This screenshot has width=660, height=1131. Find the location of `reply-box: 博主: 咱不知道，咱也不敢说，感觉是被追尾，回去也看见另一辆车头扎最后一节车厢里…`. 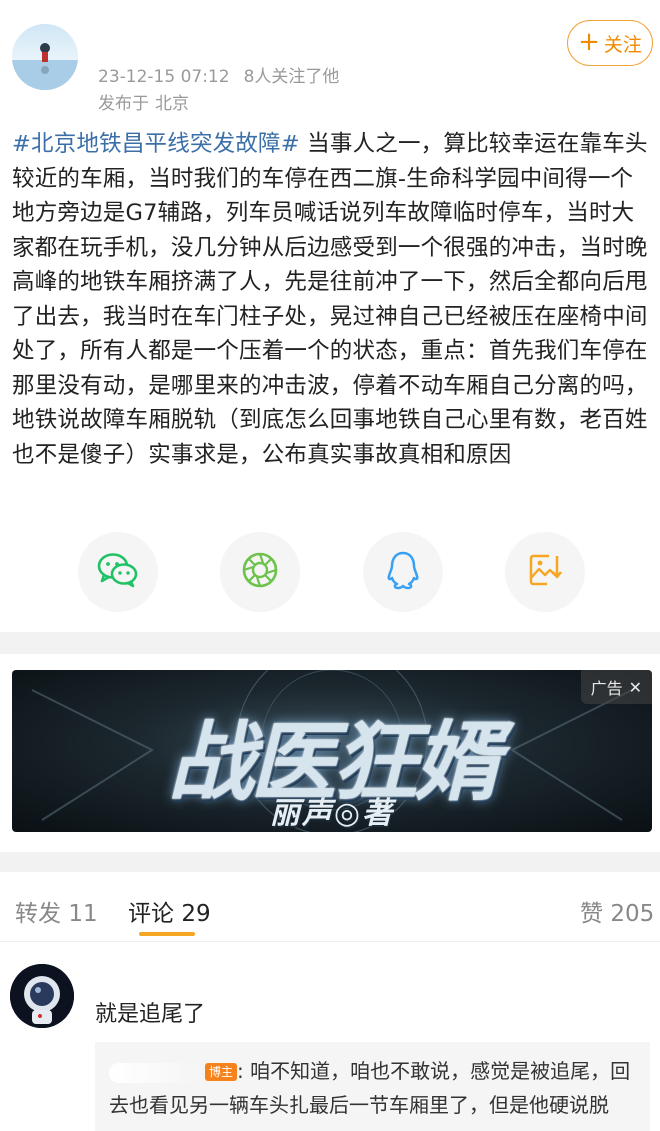

reply-box: 博主: 咱不知道，咱也不敢说，感觉是被追尾，回去也看见另一辆车头扎最后一节车厢里… is located at coordinates (372, 1086).